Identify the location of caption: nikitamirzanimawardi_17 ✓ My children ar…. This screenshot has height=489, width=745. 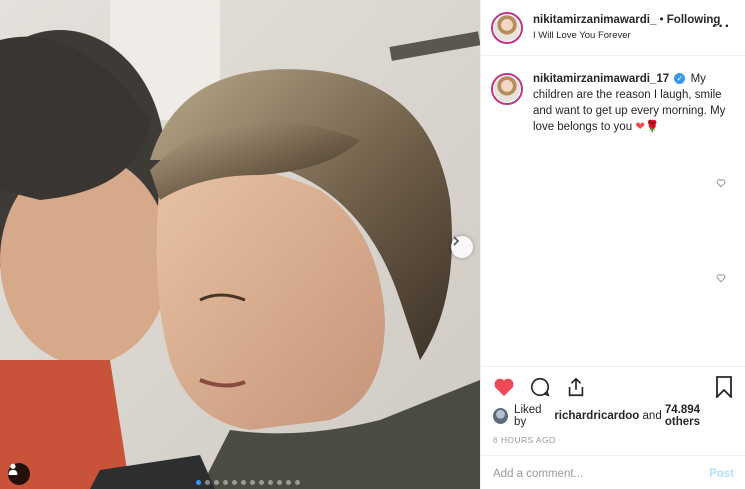
(613, 103).